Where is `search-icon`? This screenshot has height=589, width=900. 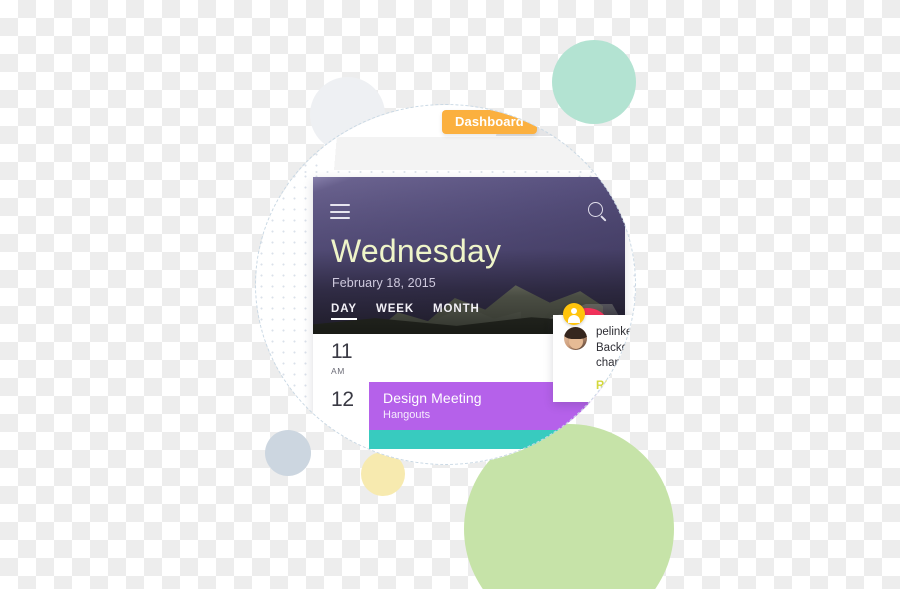 search-icon is located at coordinates (597, 211).